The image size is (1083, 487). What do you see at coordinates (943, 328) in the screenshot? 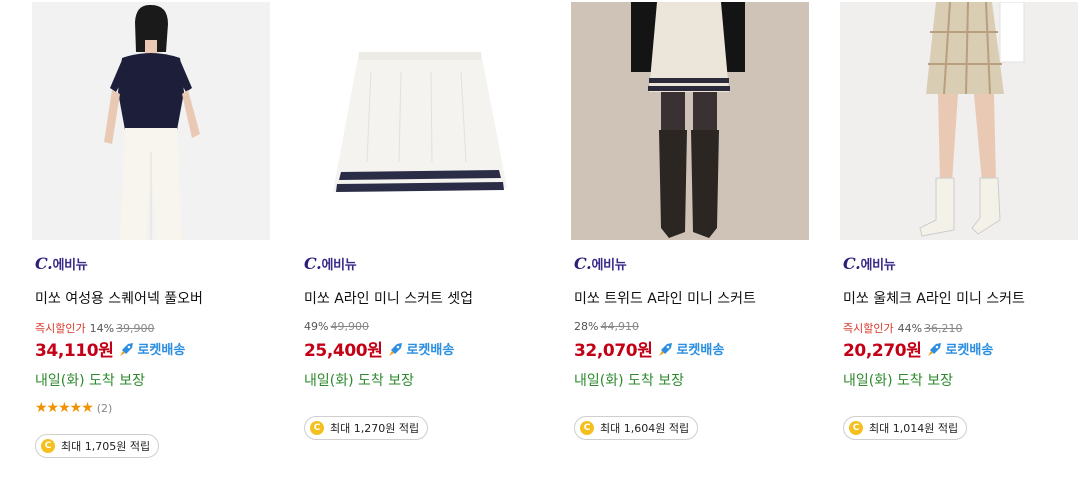
I see `original-price: 36,210` at bounding box center [943, 328].